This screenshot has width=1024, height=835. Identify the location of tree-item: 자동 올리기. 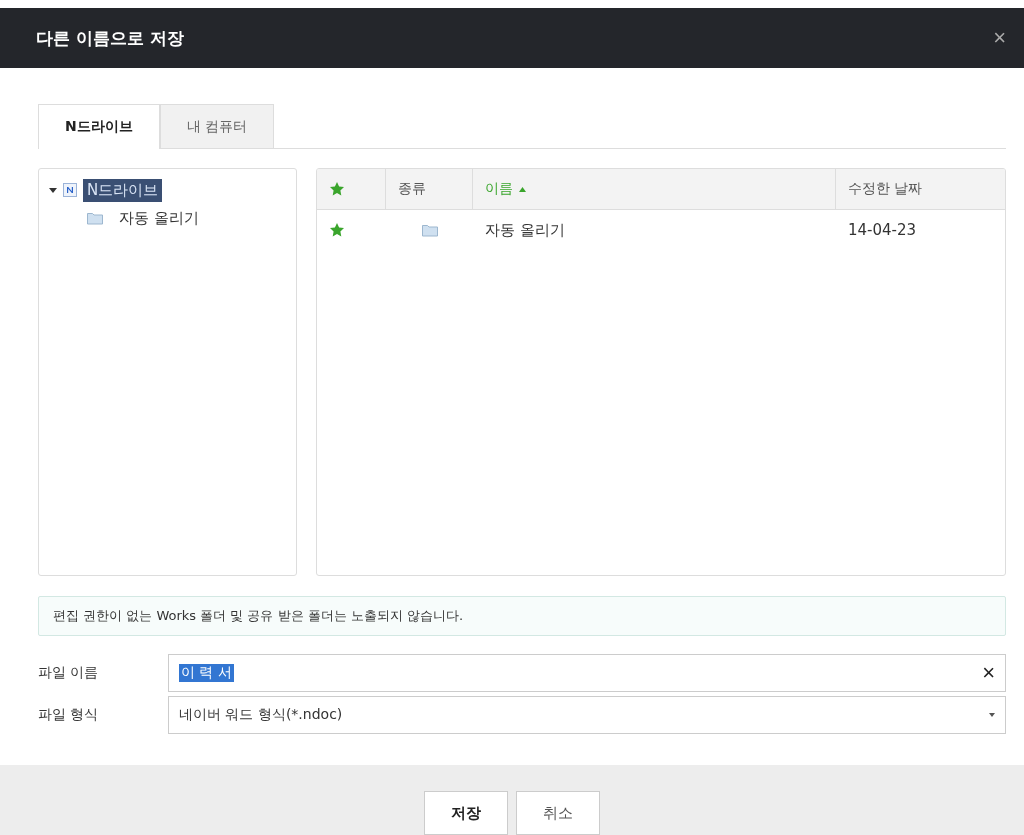
(159, 218).